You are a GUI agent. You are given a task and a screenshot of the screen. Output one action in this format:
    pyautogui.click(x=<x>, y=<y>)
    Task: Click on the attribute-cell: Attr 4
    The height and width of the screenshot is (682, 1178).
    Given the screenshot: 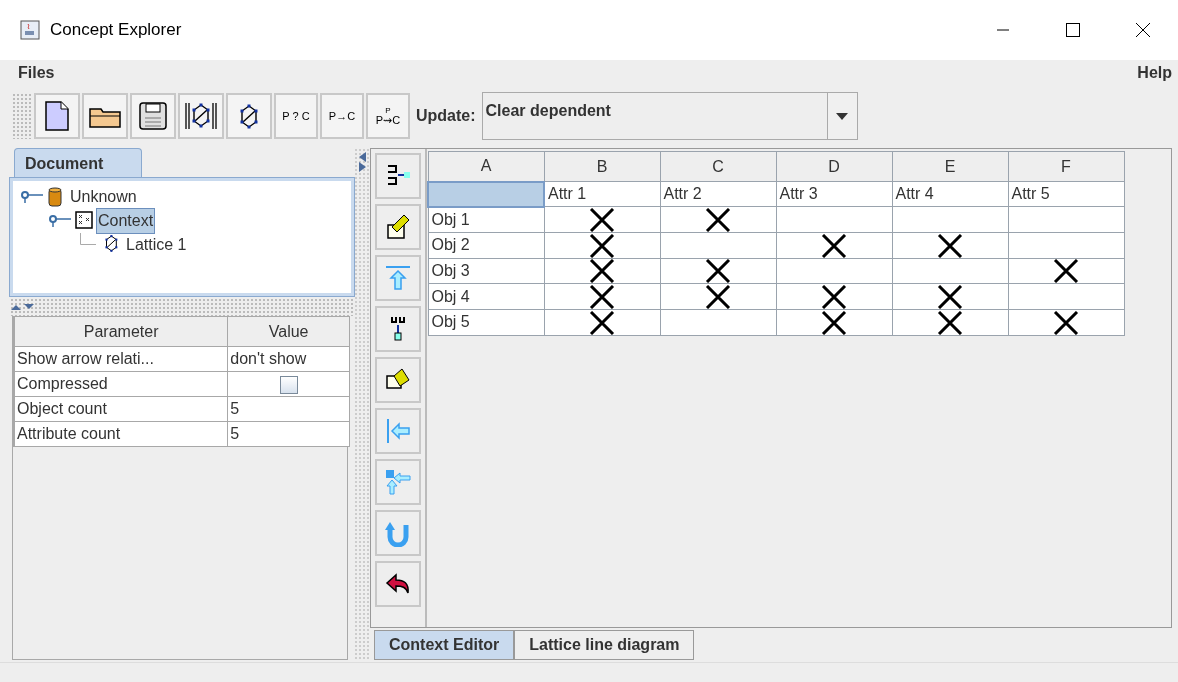 What is the action you would take?
    pyautogui.click(x=950, y=194)
    